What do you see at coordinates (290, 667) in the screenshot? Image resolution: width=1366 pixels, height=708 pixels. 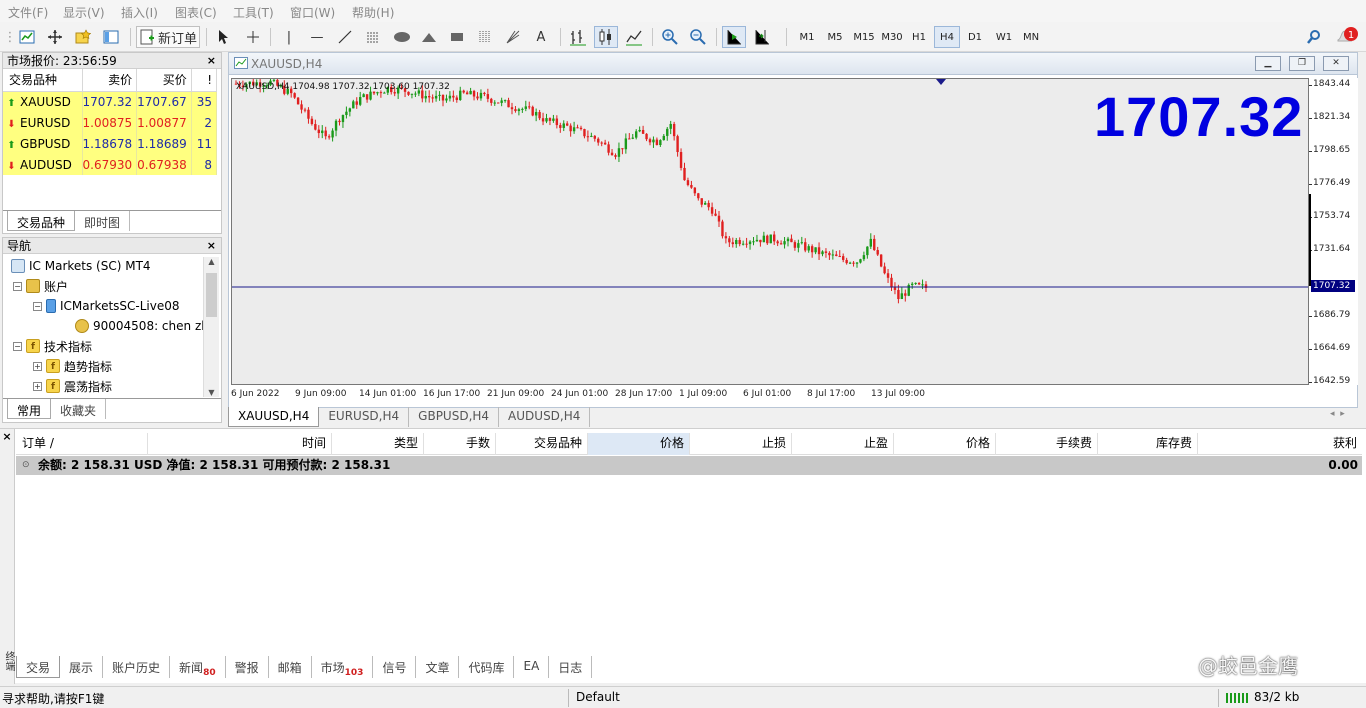 I see `terminal-tab: 邮箱` at bounding box center [290, 667].